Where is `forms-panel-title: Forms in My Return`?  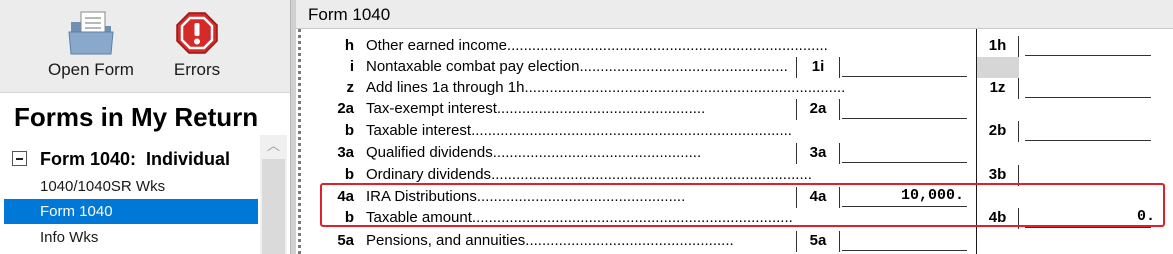
forms-panel-title: Forms in My Return is located at coordinates (136, 117).